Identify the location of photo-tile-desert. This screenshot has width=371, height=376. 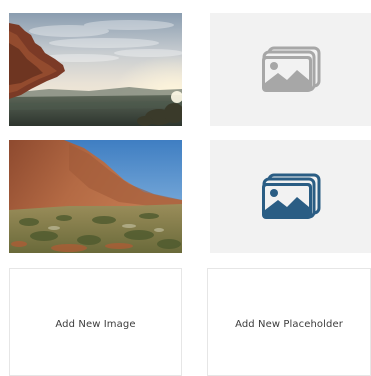
(95, 196).